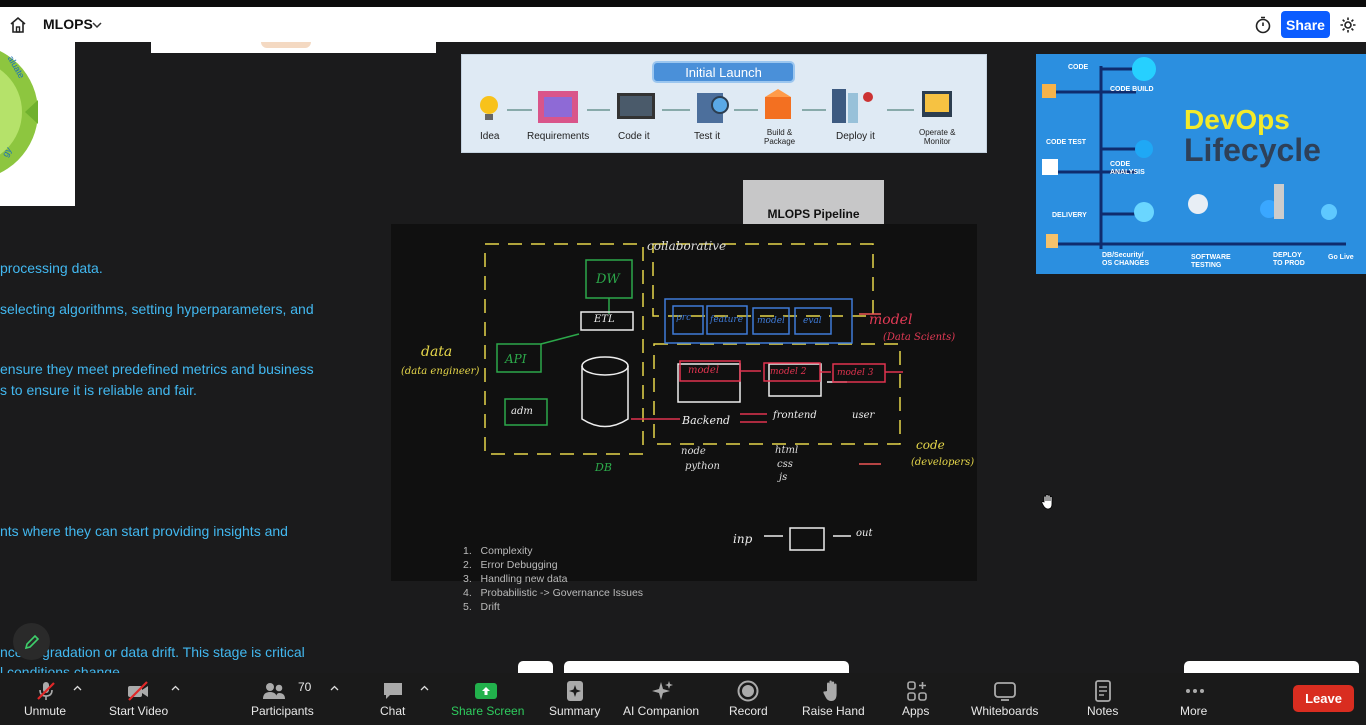 This screenshot has height=725, width=1366. I want to click on devops-label: SOFTWARE TESTING, so click(1211, 261).